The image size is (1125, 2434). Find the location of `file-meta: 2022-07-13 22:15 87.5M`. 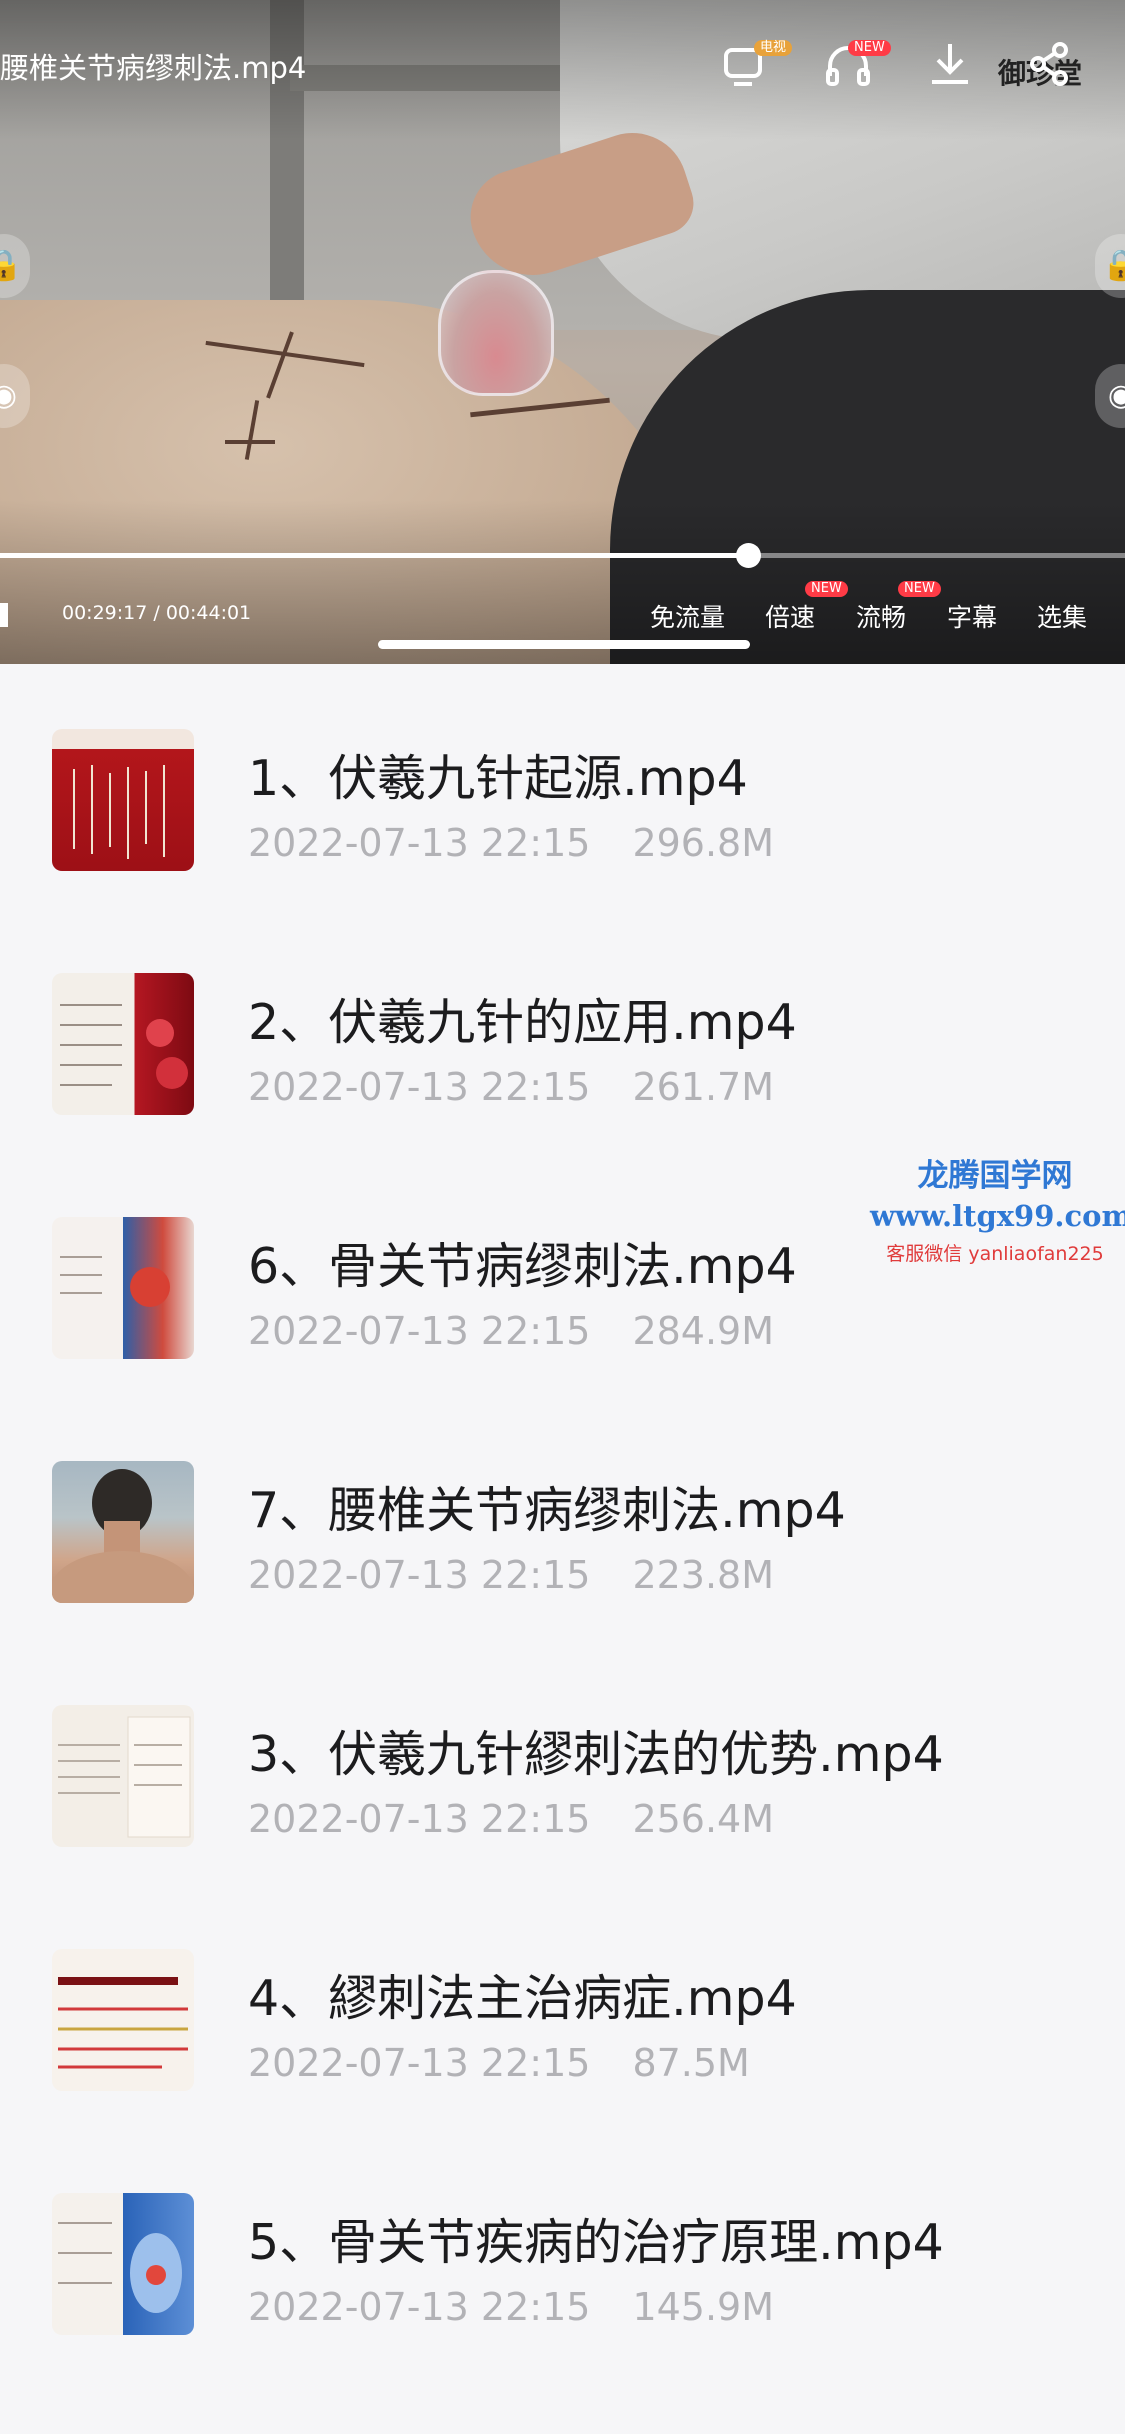

file-meta: 2022-07-13 22:15 87.5M is located at coordinates (520, 2063).